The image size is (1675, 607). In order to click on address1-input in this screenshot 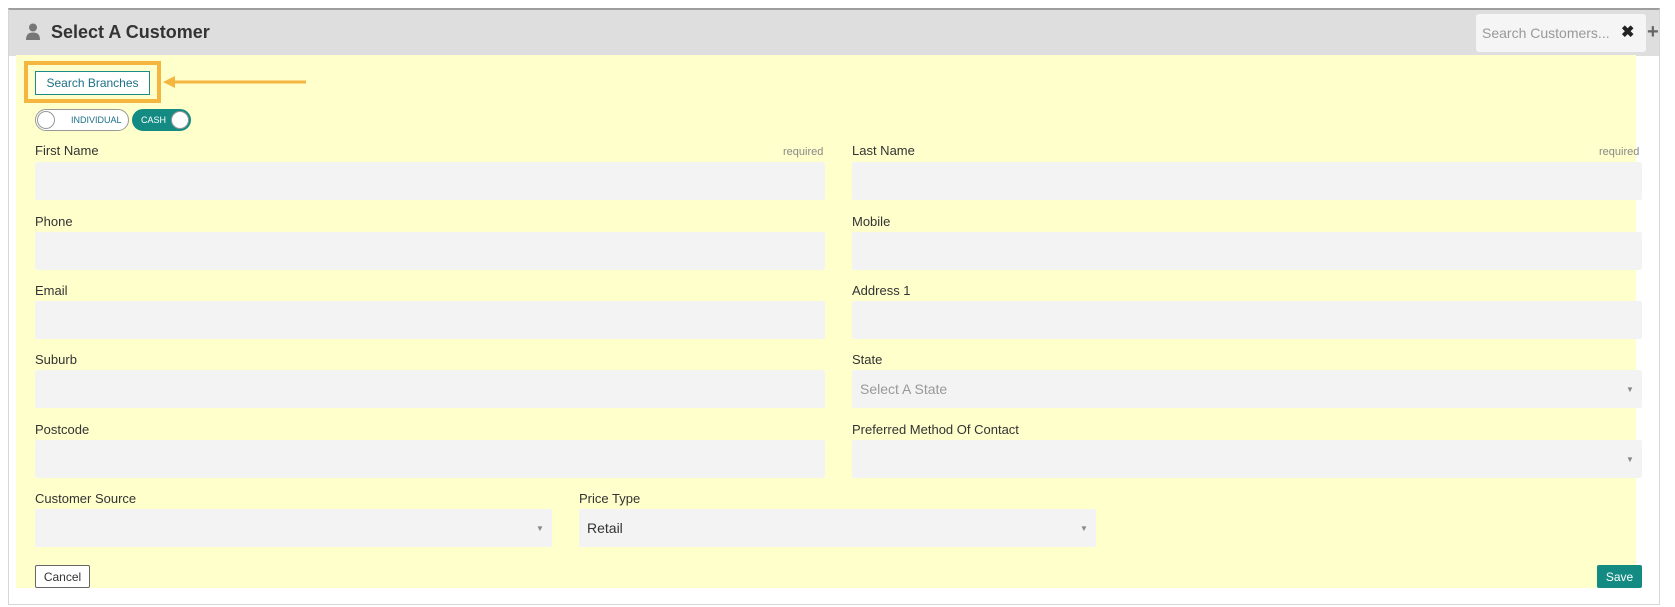, I will do `click(1247, 320)`.